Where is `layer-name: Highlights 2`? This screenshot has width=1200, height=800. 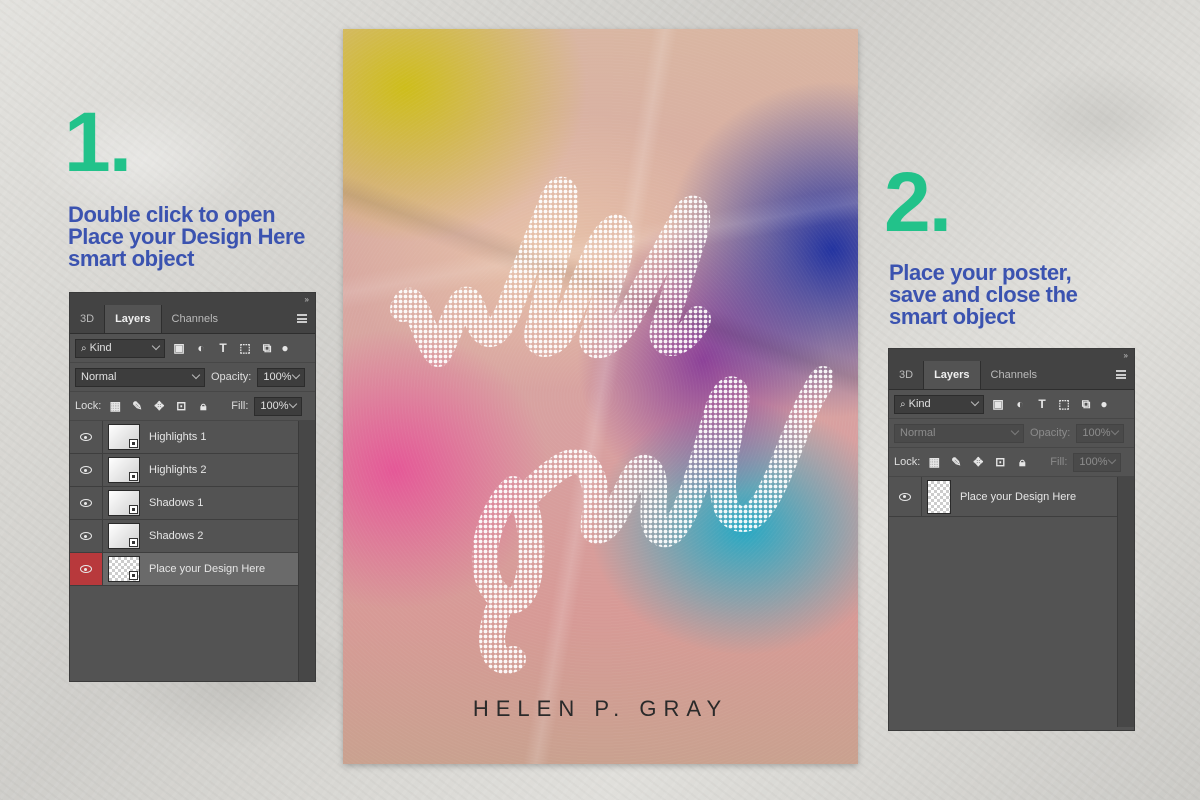
layer-name: Highlights 2 is located at coordinates (178, 470).